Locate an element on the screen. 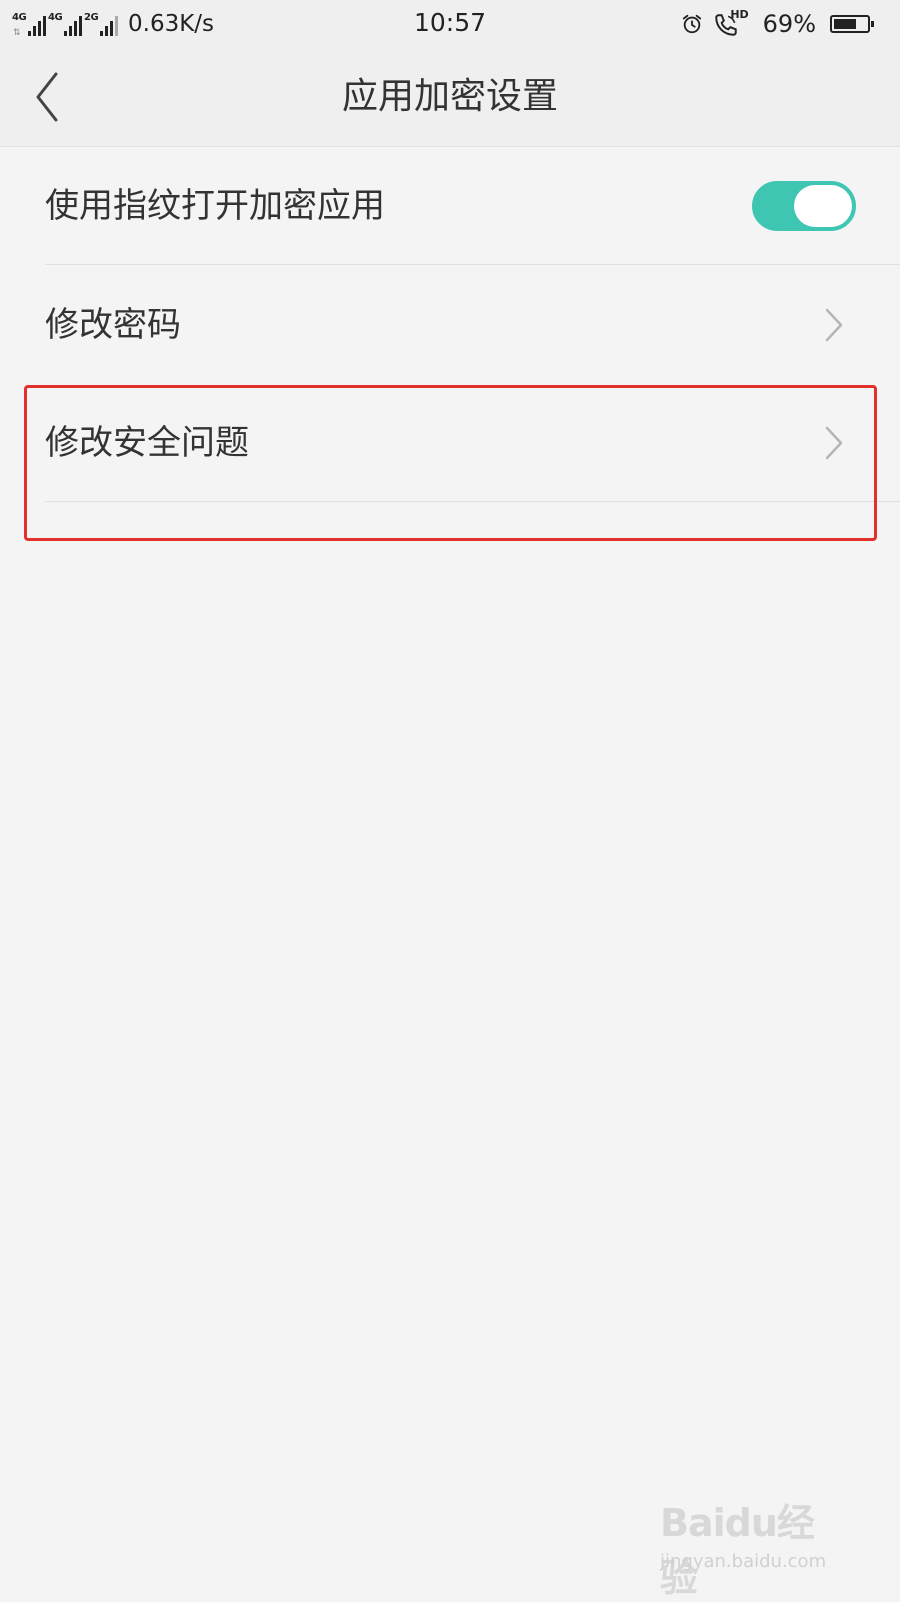  divider is located at coordinates (472, 264).